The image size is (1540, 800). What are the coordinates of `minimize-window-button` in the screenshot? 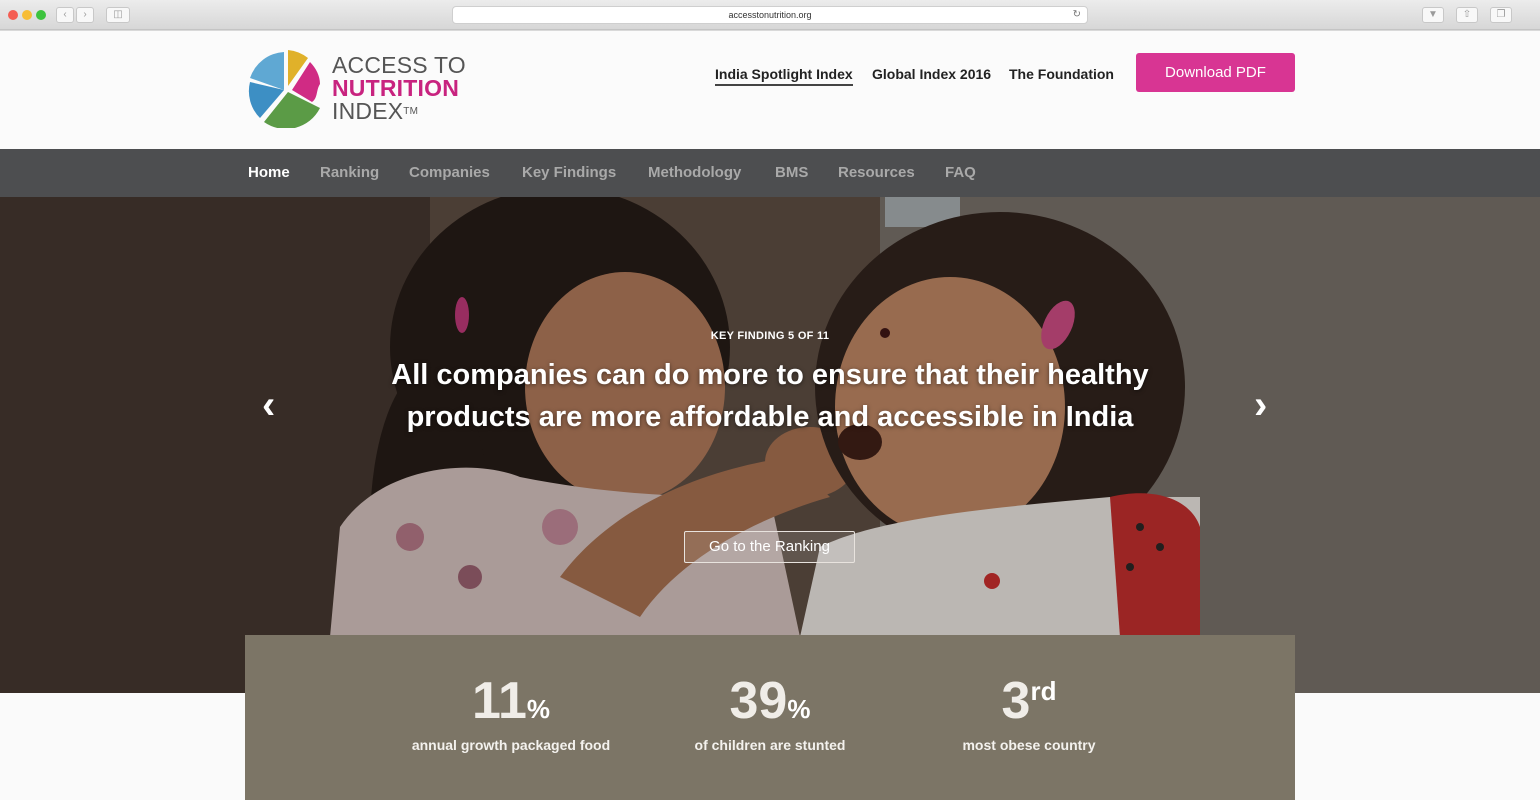 It's located at (27, 15).